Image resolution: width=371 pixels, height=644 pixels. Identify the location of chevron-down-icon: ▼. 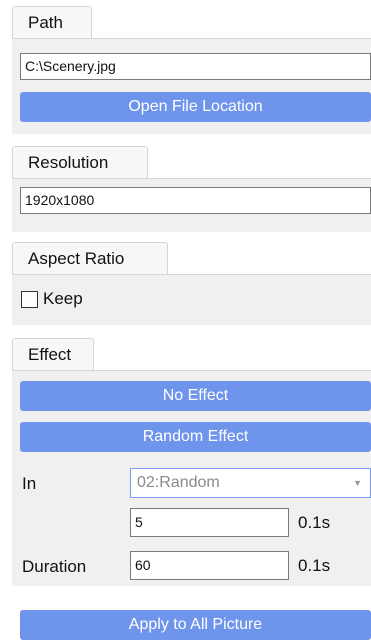
(357, 483).